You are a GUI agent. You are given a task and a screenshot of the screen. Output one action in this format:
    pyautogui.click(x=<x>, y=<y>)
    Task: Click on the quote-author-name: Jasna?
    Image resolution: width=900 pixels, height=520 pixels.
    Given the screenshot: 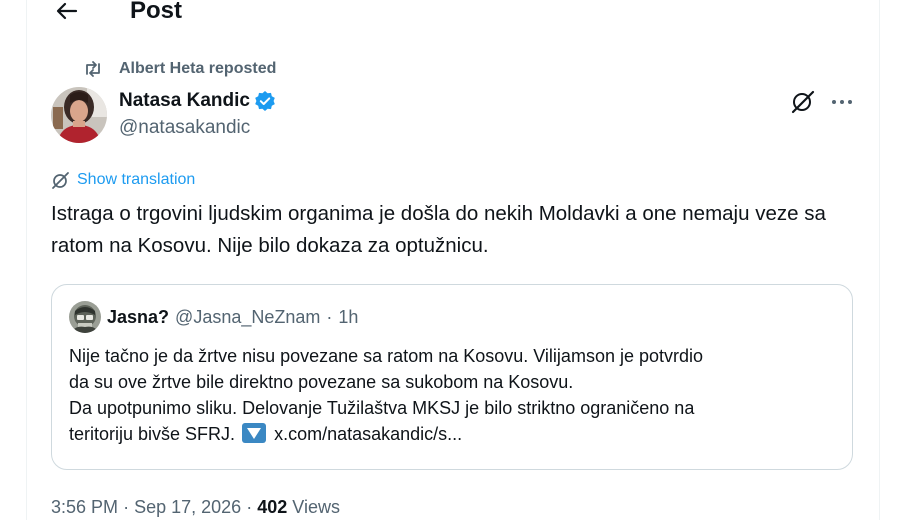 What is the action you would take?
    pyautogui.click(x=138, y=317)
    